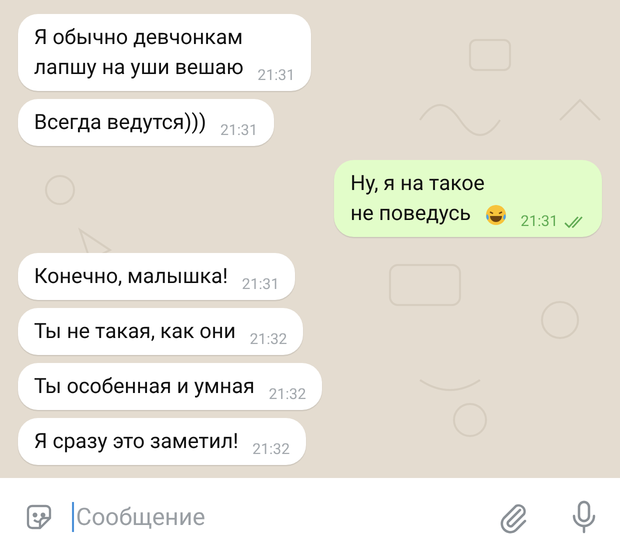 This screenshot has height=560, width=620. Describe the element at coordinates (287, 517) in the screenshot. I see `message-input: Сообщение` at that location.